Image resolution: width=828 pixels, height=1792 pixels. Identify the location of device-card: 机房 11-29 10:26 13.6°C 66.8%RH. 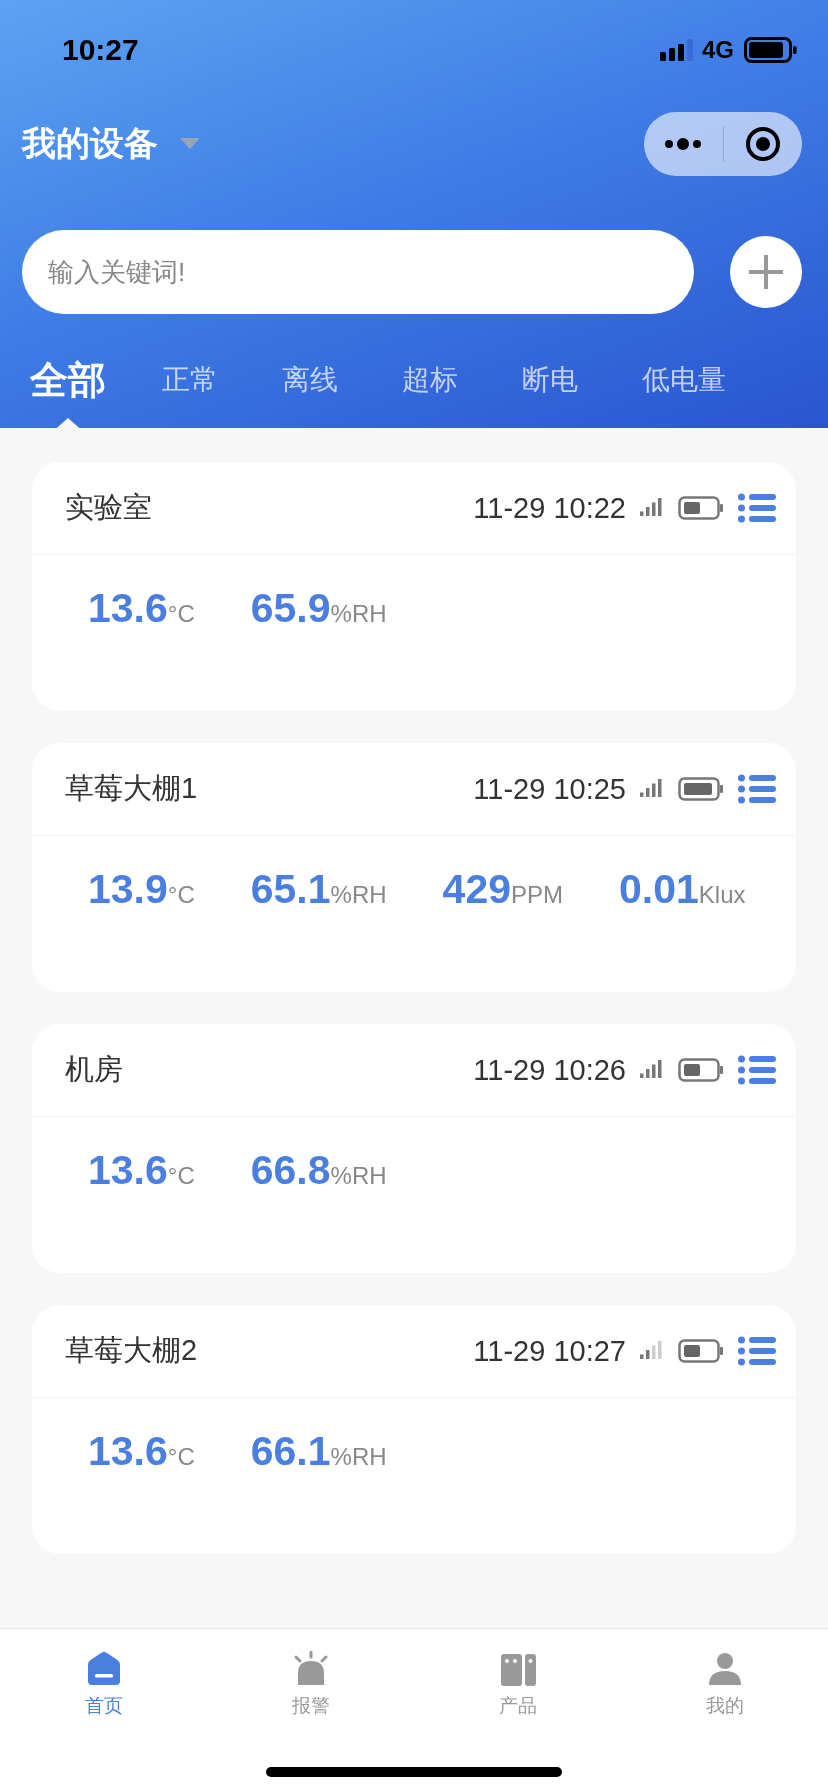
(414, 1148).